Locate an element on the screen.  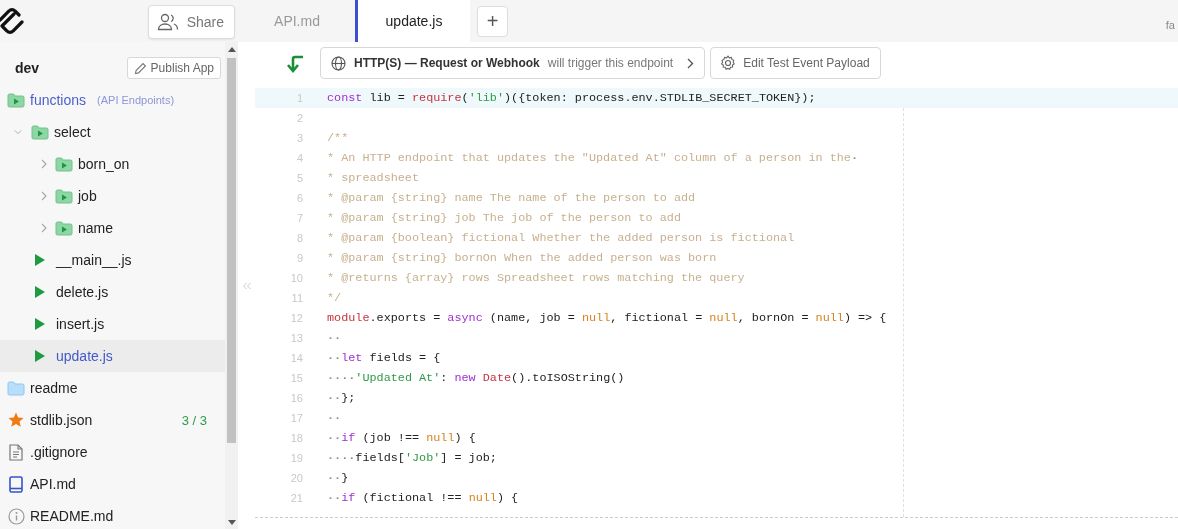
file-name: select is located at coordinates (72, 132).